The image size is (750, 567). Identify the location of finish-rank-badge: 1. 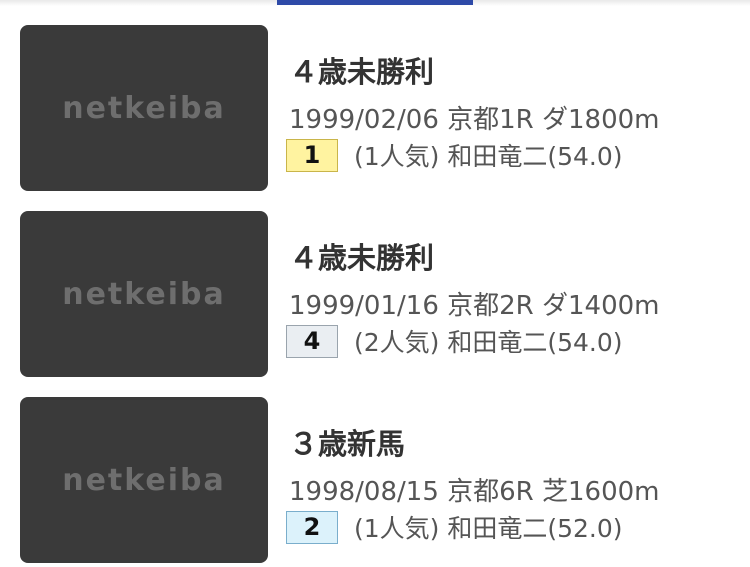
(312, 155).